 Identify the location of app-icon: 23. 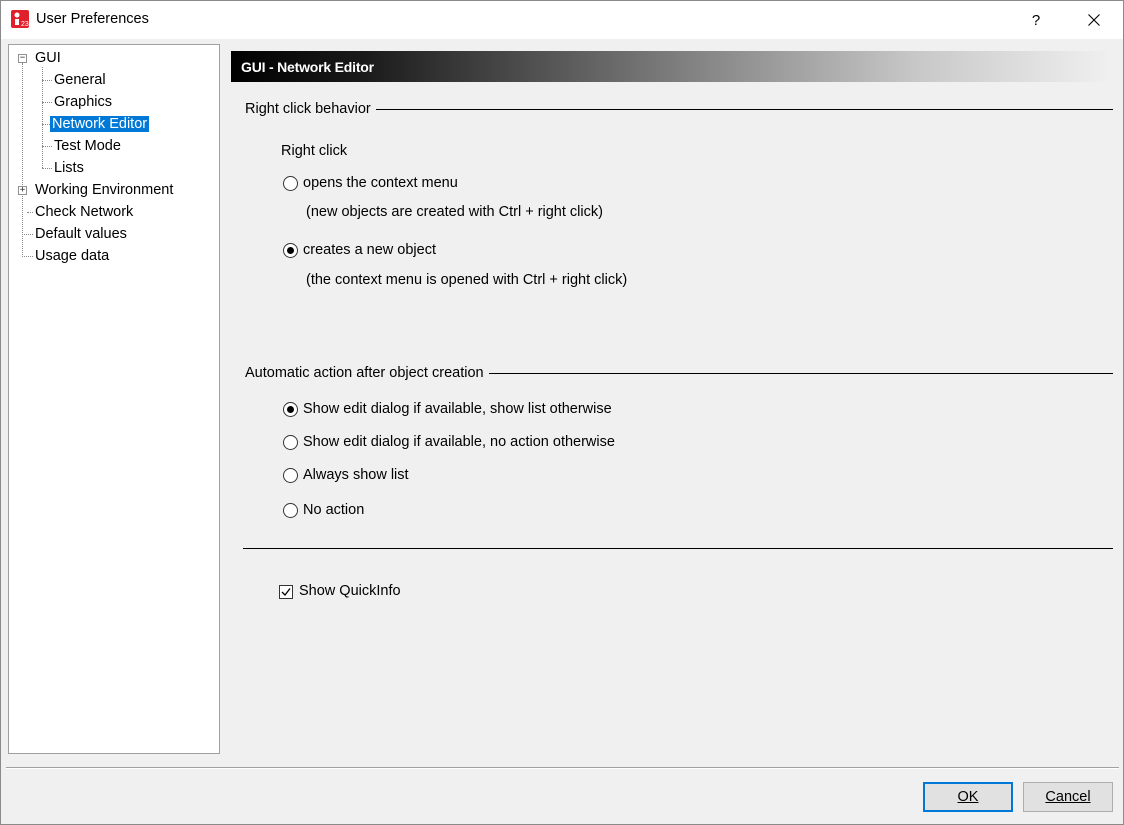
(20, 19).